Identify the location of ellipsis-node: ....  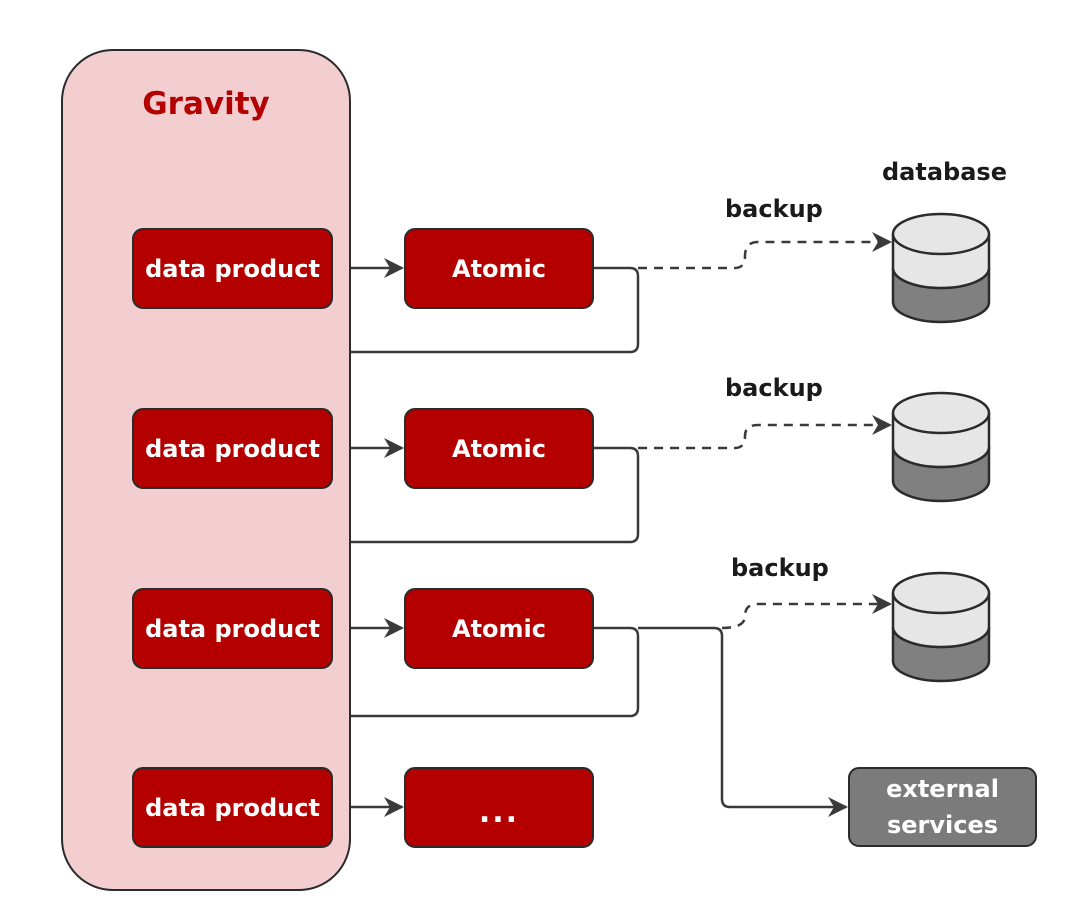
(499, 807).